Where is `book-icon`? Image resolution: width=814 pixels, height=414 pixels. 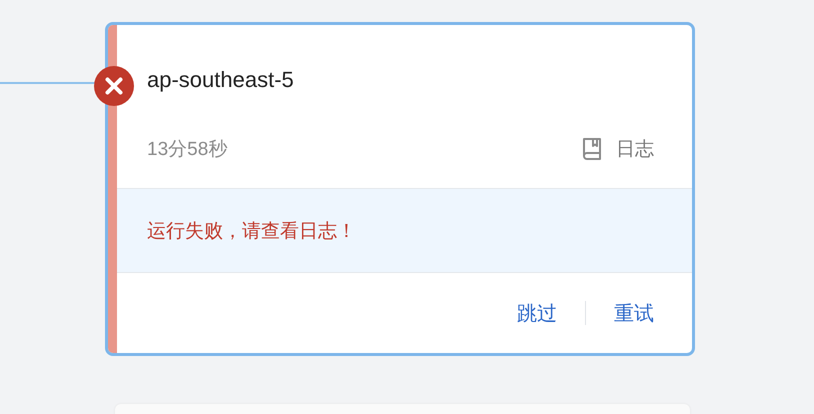 book-icon is located at coordinates (592, 148).